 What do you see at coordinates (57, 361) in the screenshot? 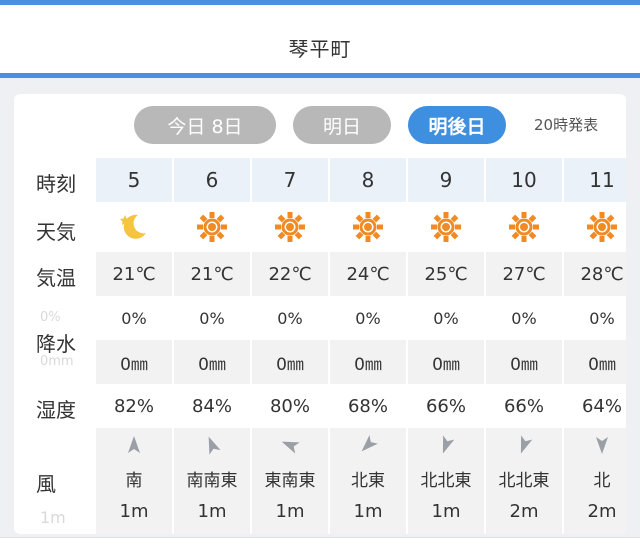
I see `ghost-precip-mm: 0mm` at bounding box center [57, 361].